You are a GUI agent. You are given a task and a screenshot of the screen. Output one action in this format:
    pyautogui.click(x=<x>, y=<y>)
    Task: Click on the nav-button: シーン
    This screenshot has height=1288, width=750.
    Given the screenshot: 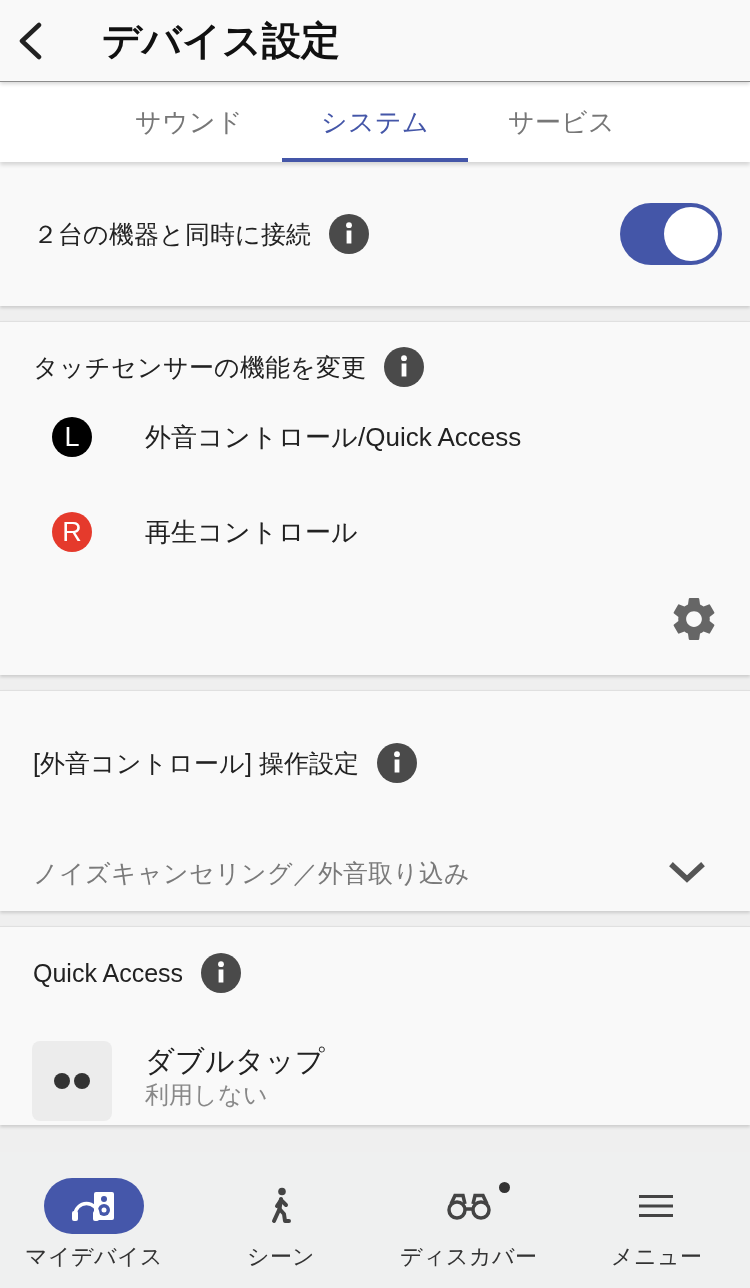 What is the action you would take?
    pyautogui.click(x=281, y=1220)
    